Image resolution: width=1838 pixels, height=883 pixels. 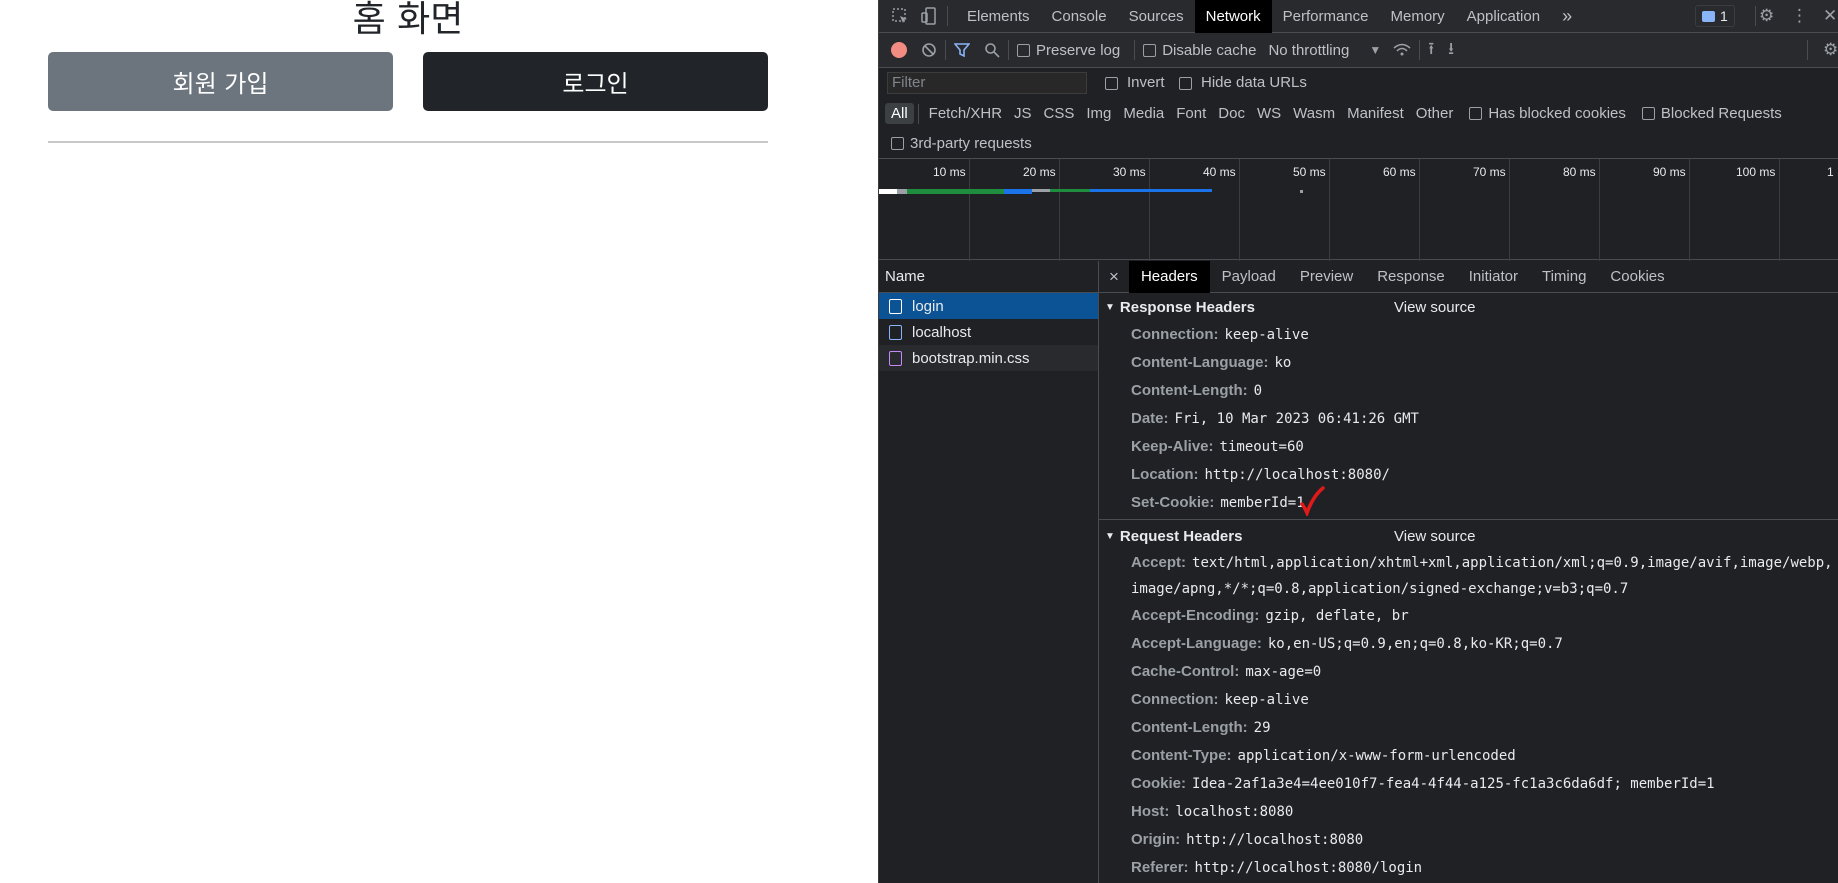 What do you see at coordinates (929, 50) in the screenshot?
I see `clear-icon` at bounding box center [929, 50].